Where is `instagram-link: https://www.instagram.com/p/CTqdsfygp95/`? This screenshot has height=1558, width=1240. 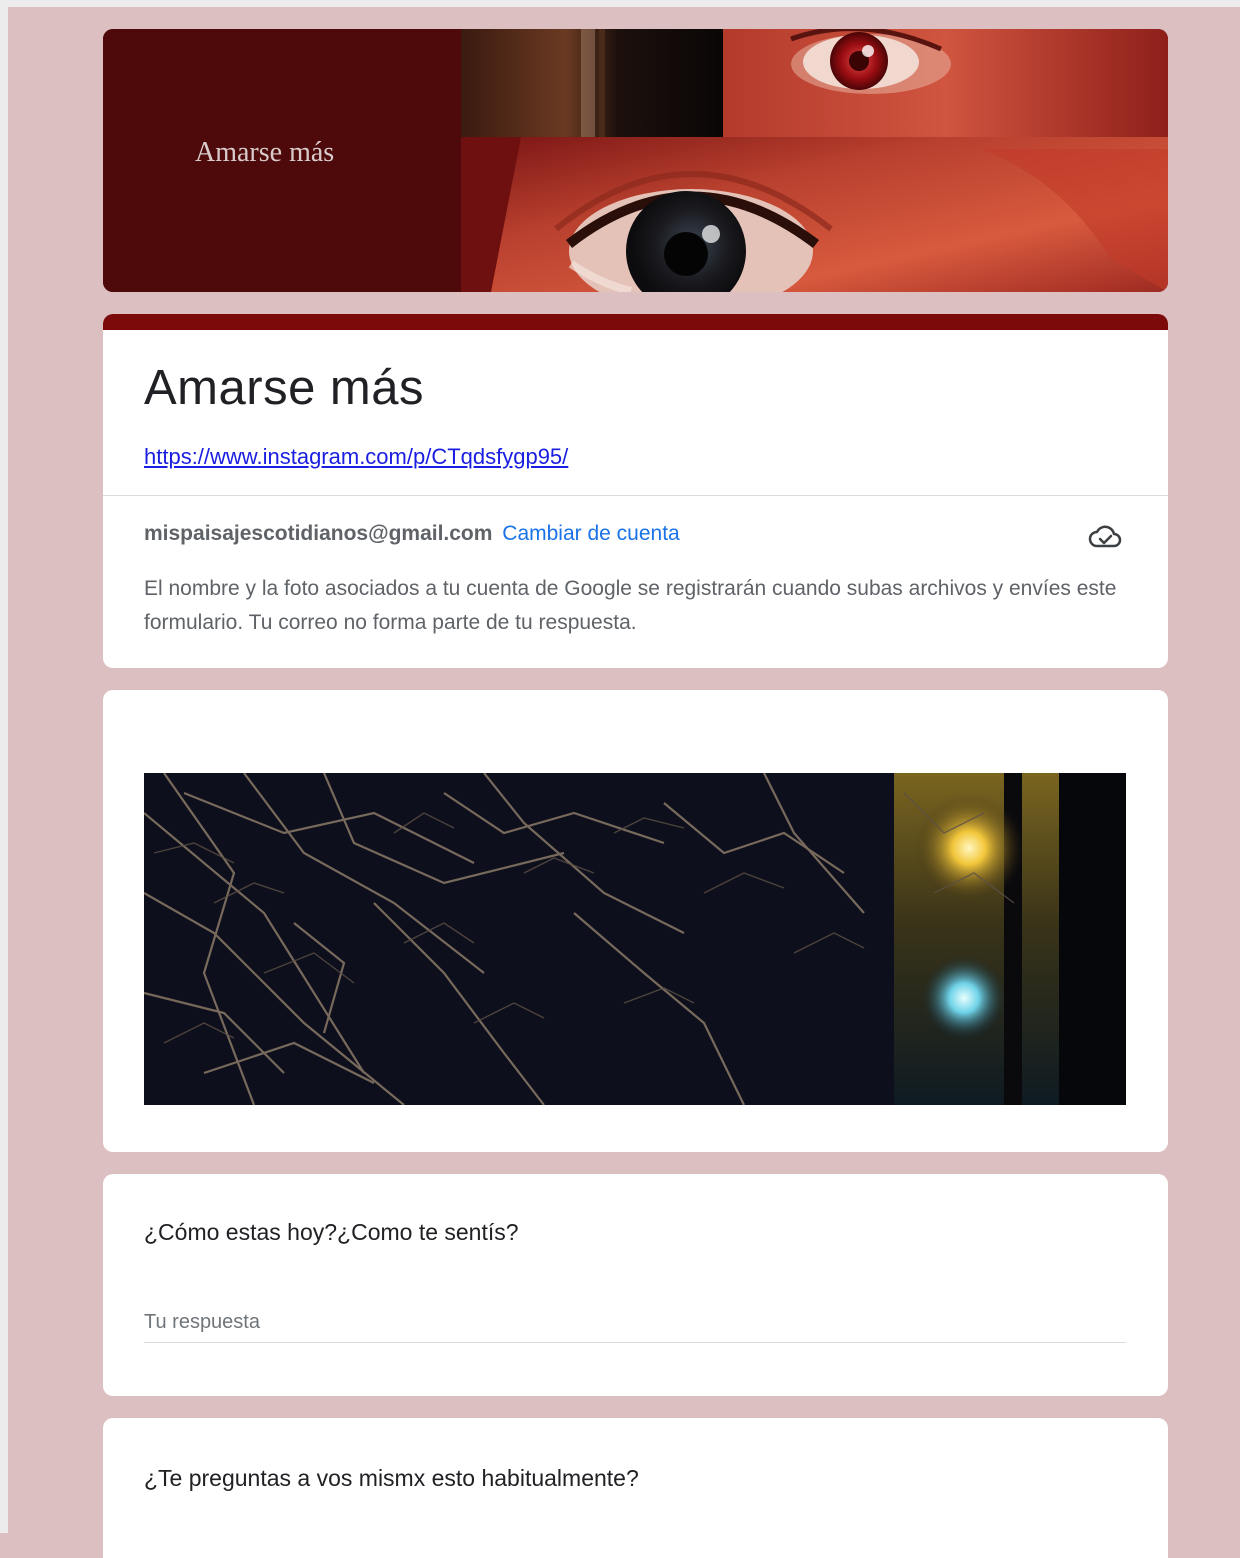
instagram-link: https://www.instagram.com/p/CTqdsfygp95/ is located at coordinates (356, 457).